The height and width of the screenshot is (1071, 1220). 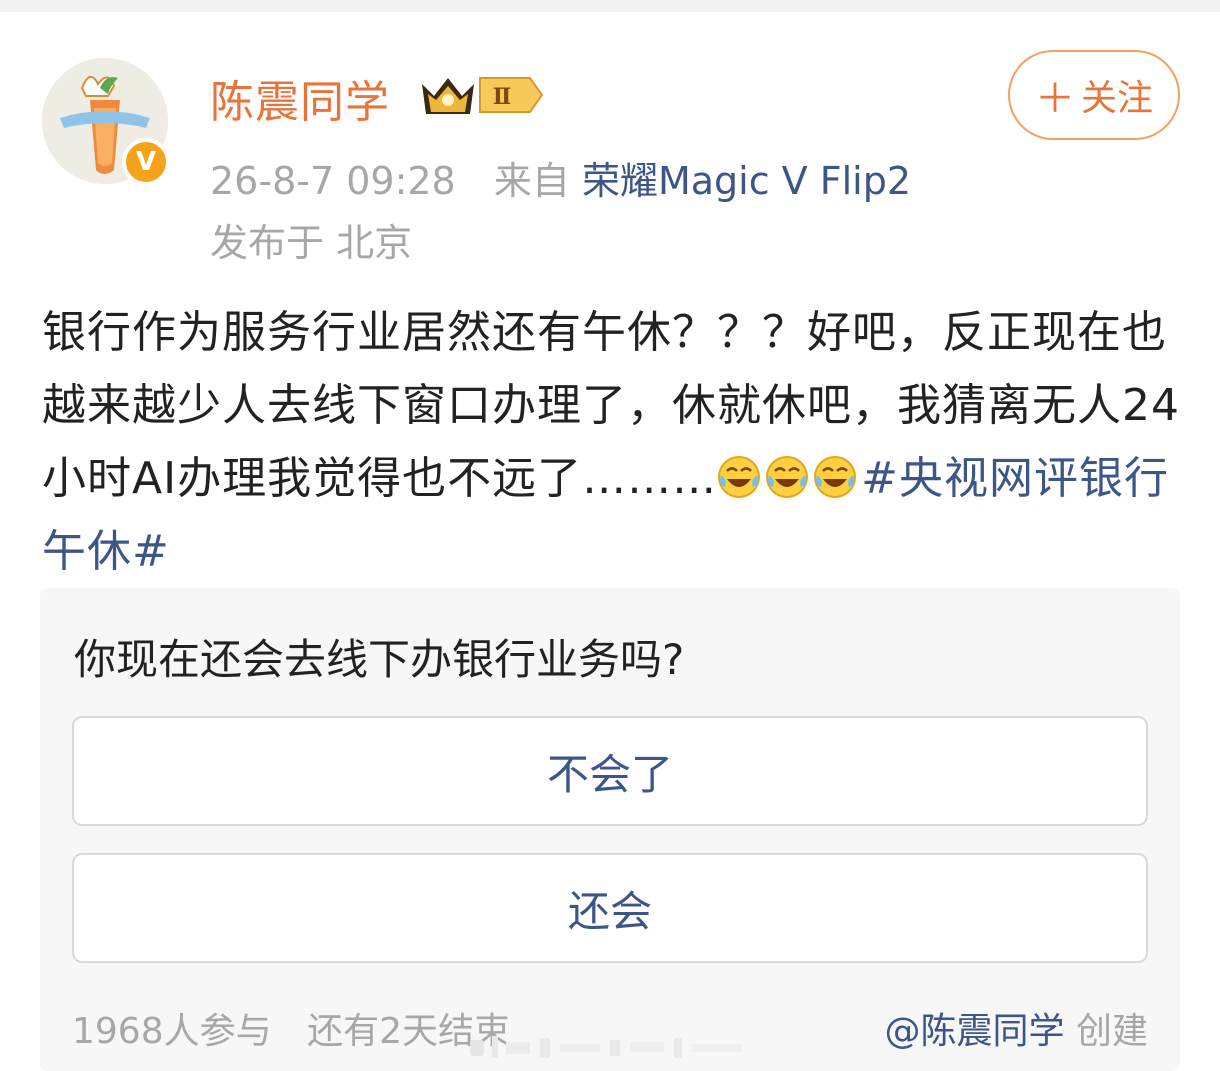 What do you see at coordinates (531, 181) in the screenshot?
I see `source-prefix: 来自` at bounding box center [531, 181].